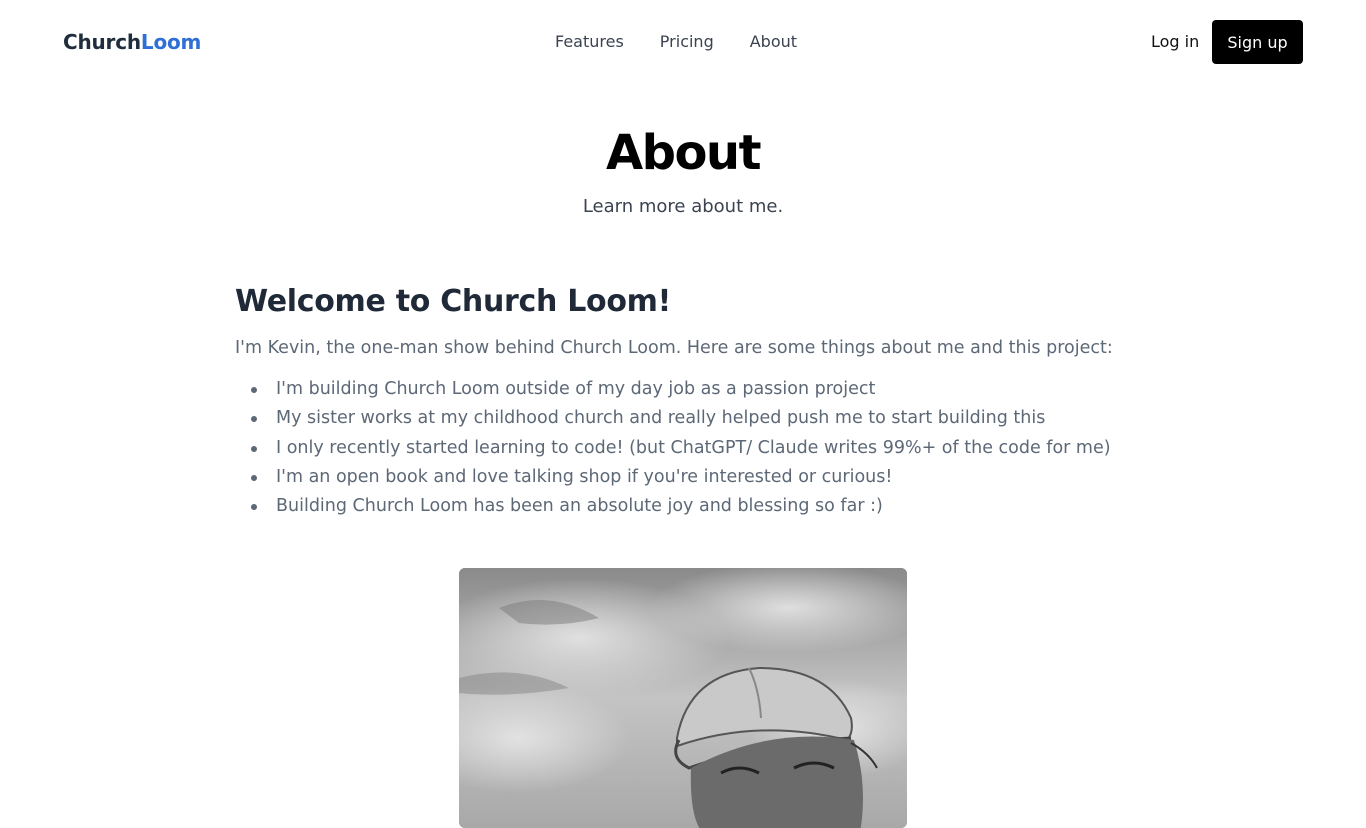 Image resolution: width=1366 pixels, height=828 pixels. What do you see at coordinates (1257, 42) in the screenshot?
I see `signup-button: Sign up` at bounding box center [1257, 42].